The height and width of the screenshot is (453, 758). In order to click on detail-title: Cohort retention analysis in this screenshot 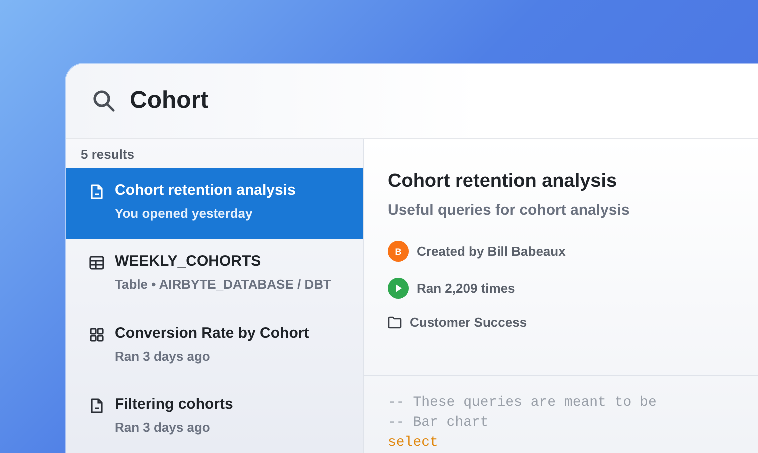, I will do `click(503, 182)`.